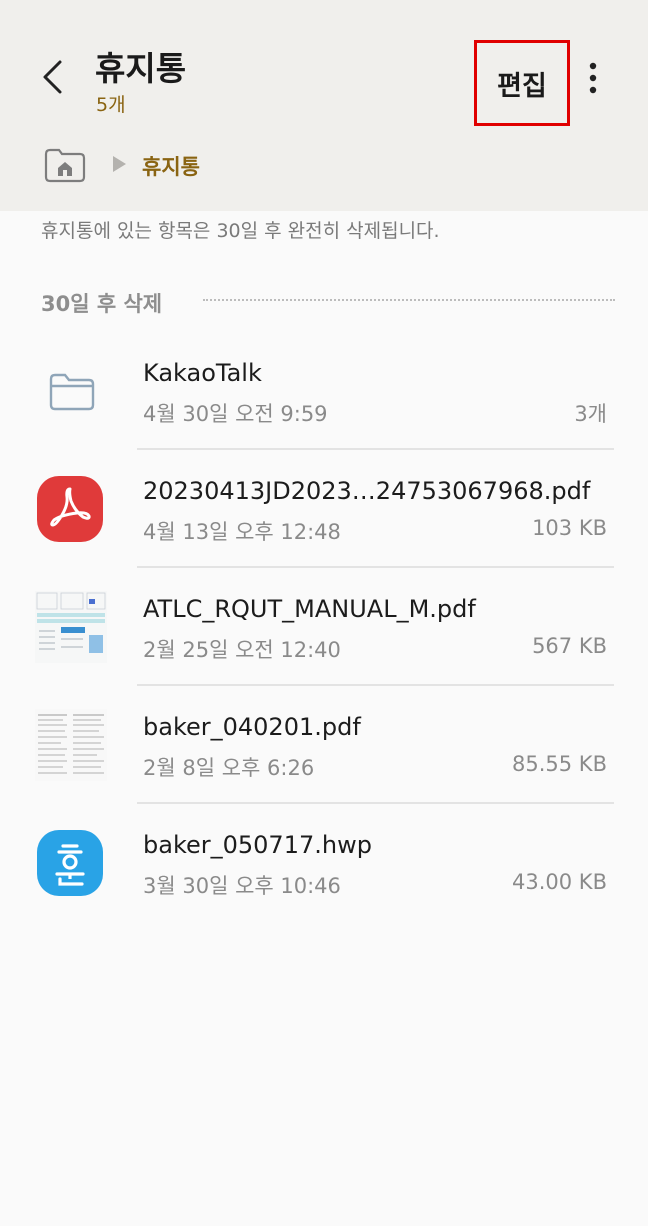 The width and height of the screenshot is (648, 1226). I want to click on hwp-icon, so click(71, 863).